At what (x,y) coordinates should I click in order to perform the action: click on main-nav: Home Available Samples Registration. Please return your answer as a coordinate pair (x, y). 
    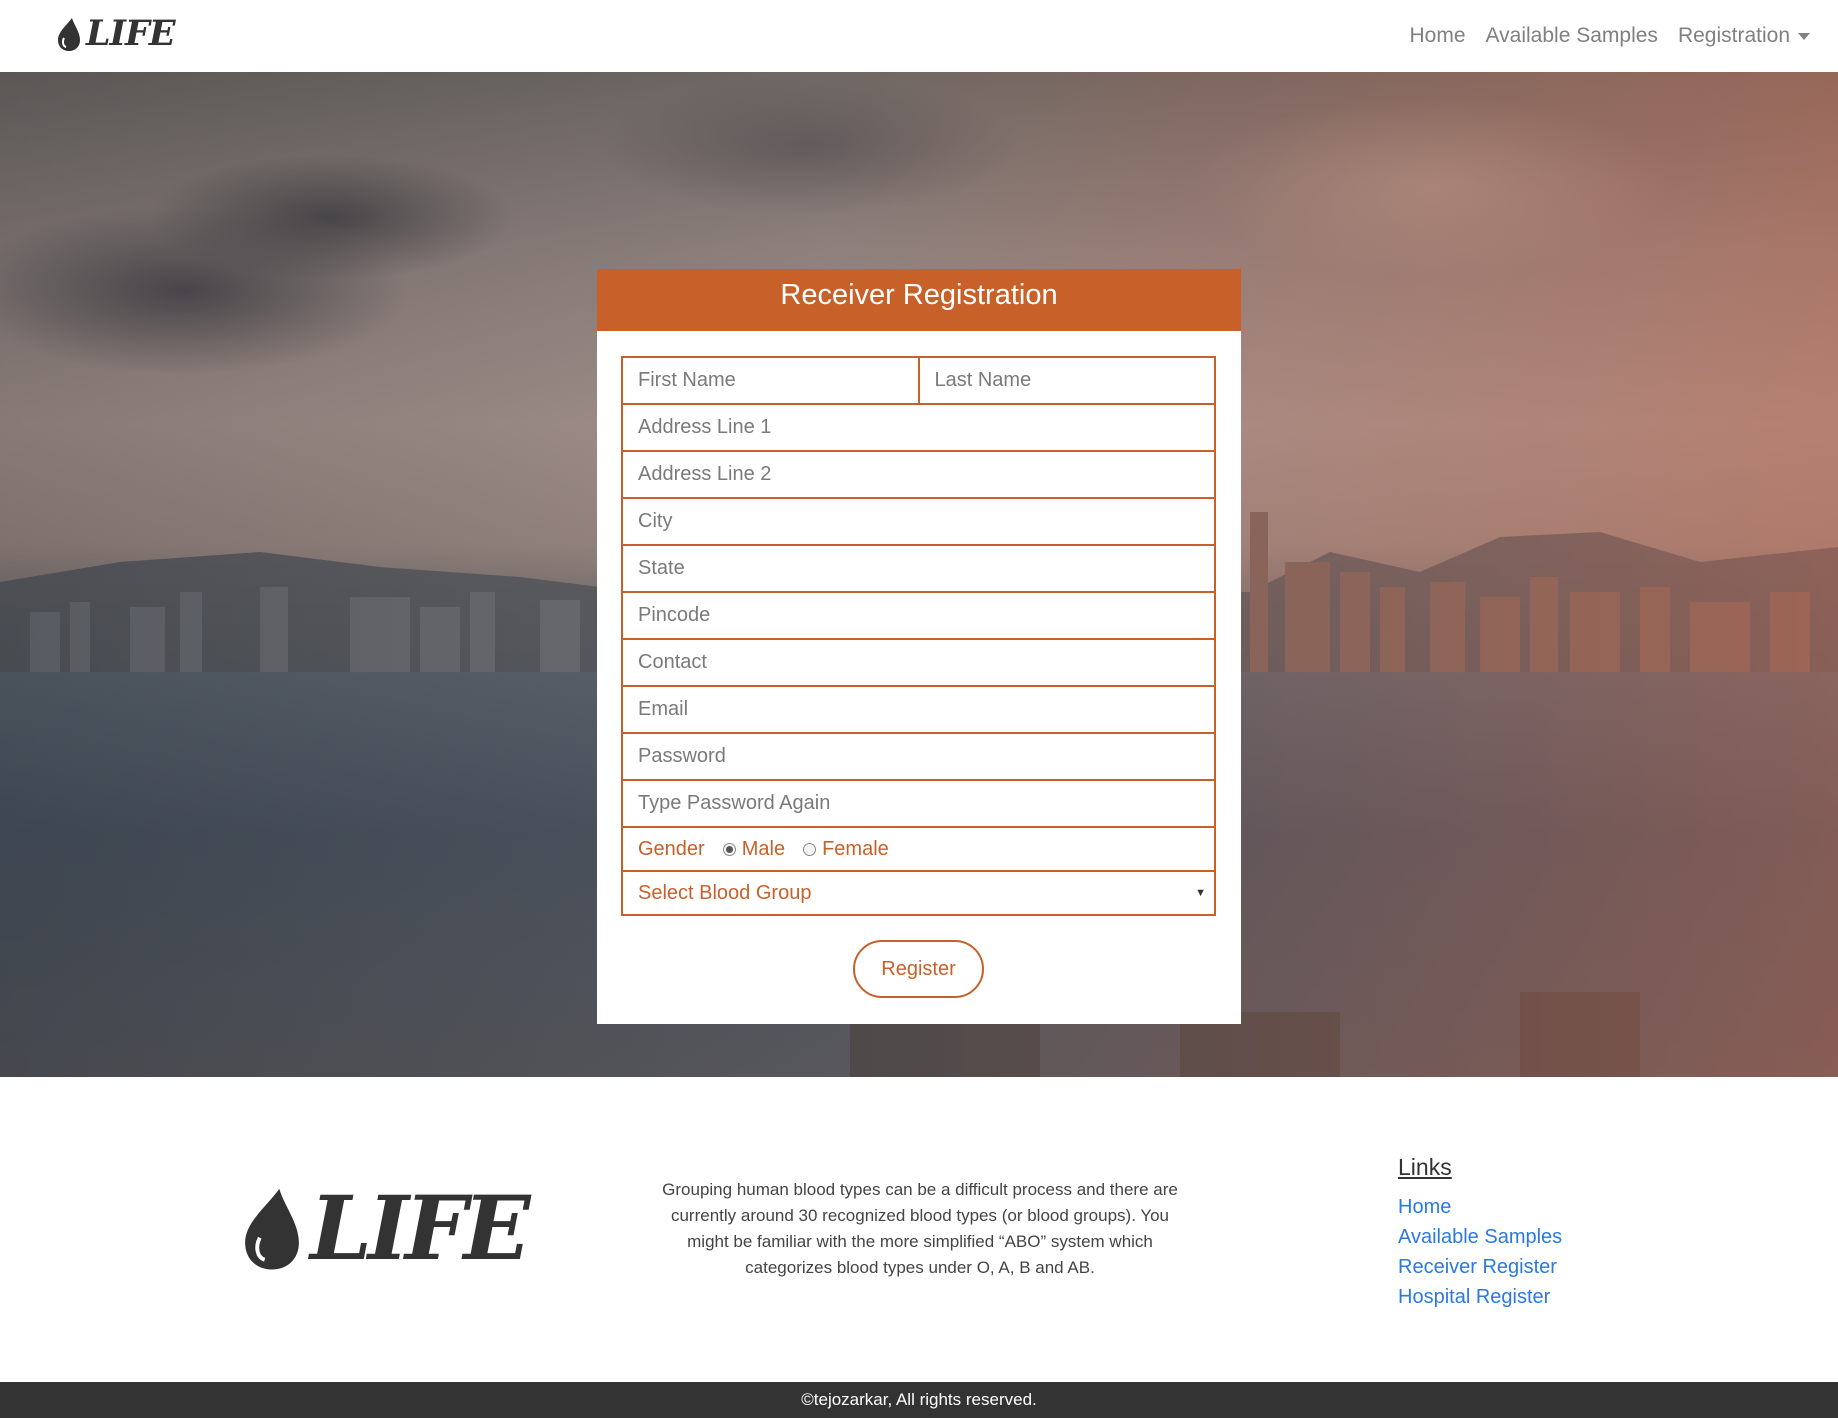
    Looking at the image, I should click on (1610, 36).